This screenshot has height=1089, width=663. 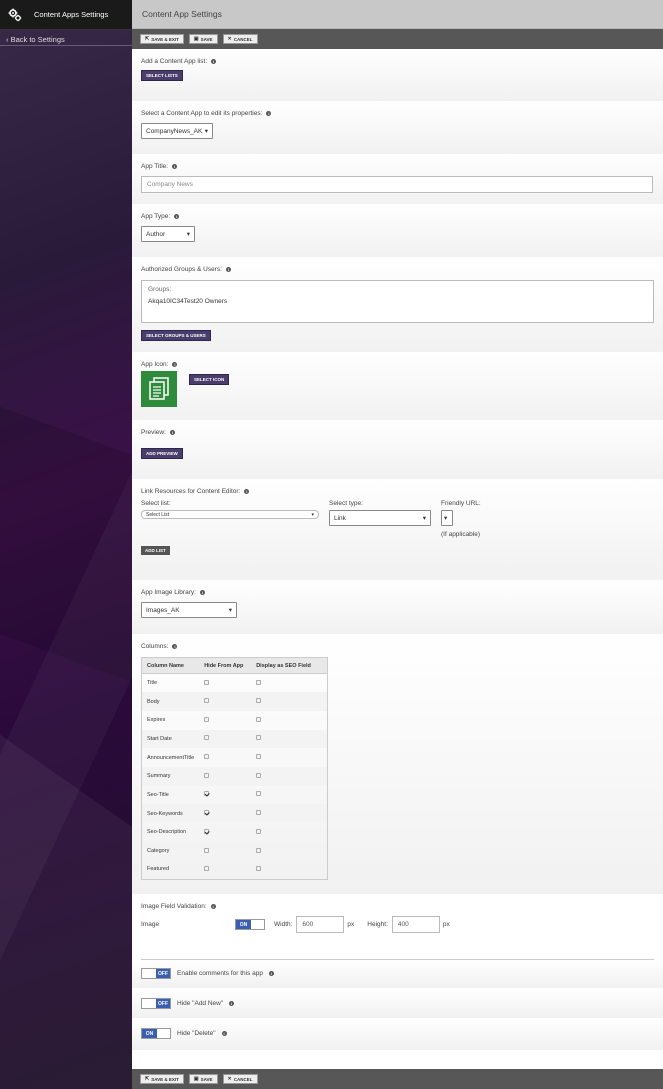 I want to click on column-name-cell: Seo-Title, so click(x=158, y=794).